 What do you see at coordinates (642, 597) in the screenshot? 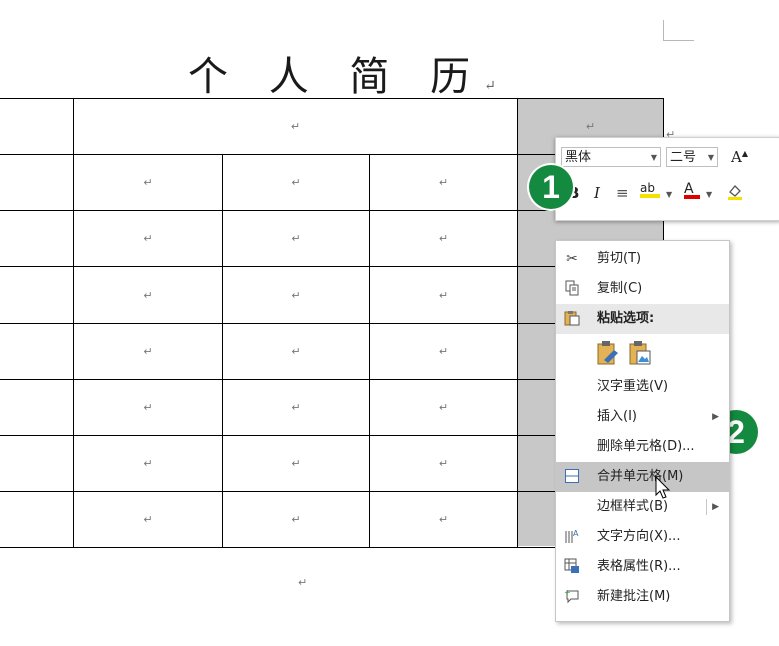
I see `menu-item-new-comment: + 新建批注(M)` at bounding box center [642, 597].